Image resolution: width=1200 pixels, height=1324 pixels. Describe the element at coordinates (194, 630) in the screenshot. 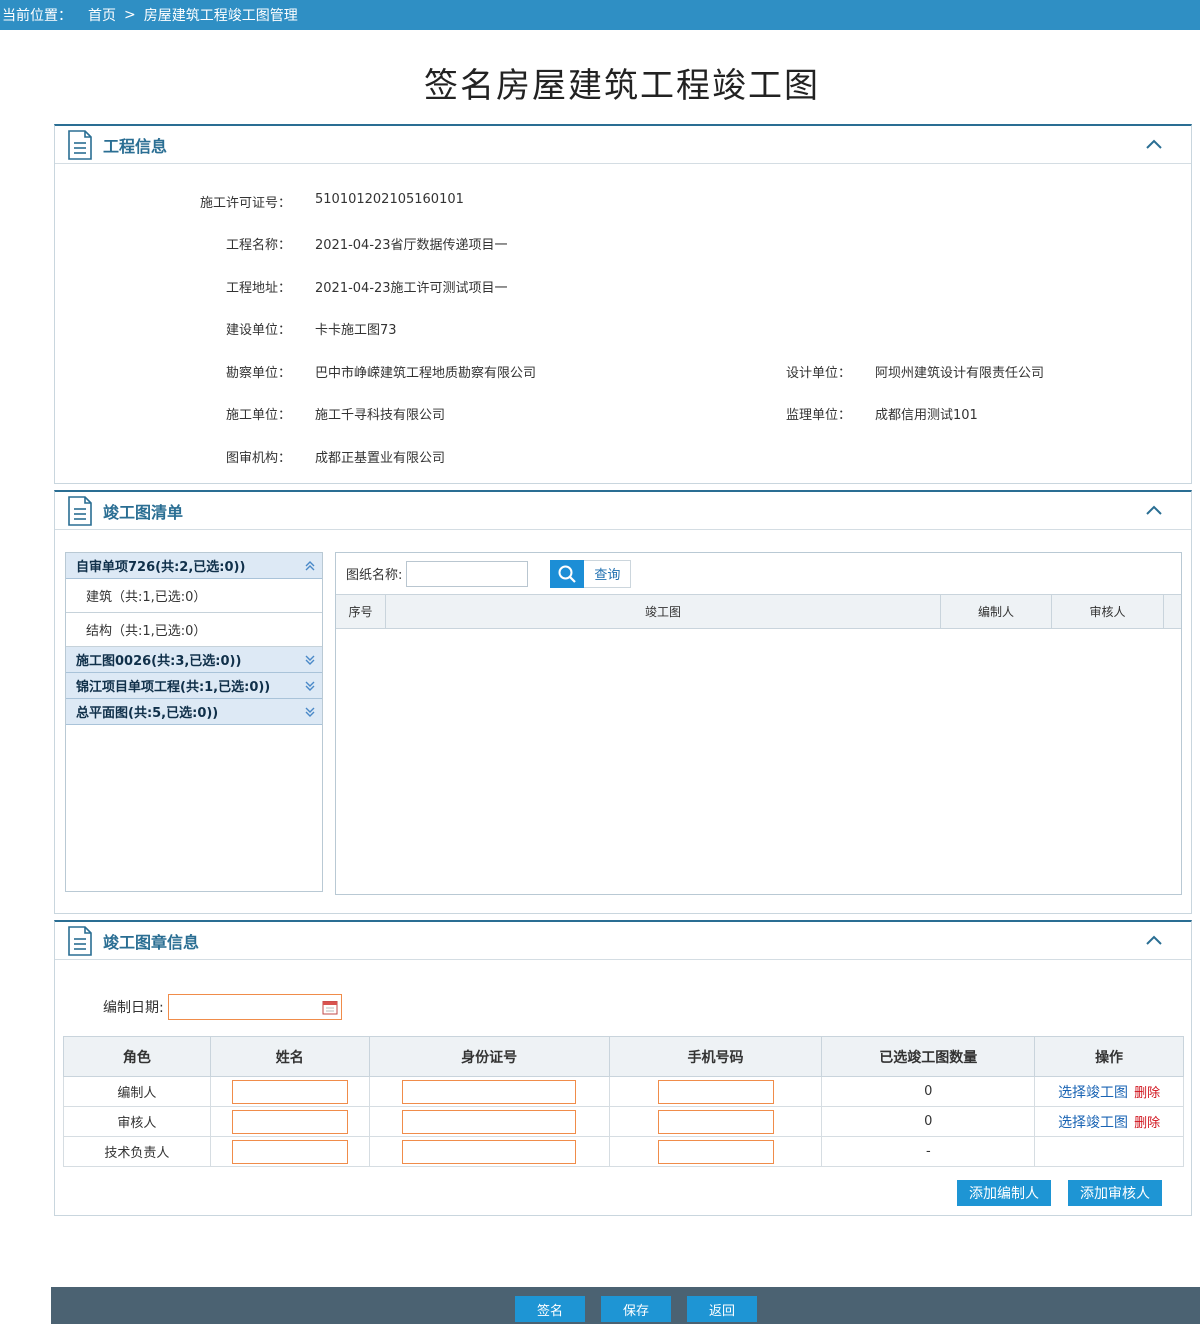

I see `tree-item-structure: 结构（共:1,已选:0）` at that location.